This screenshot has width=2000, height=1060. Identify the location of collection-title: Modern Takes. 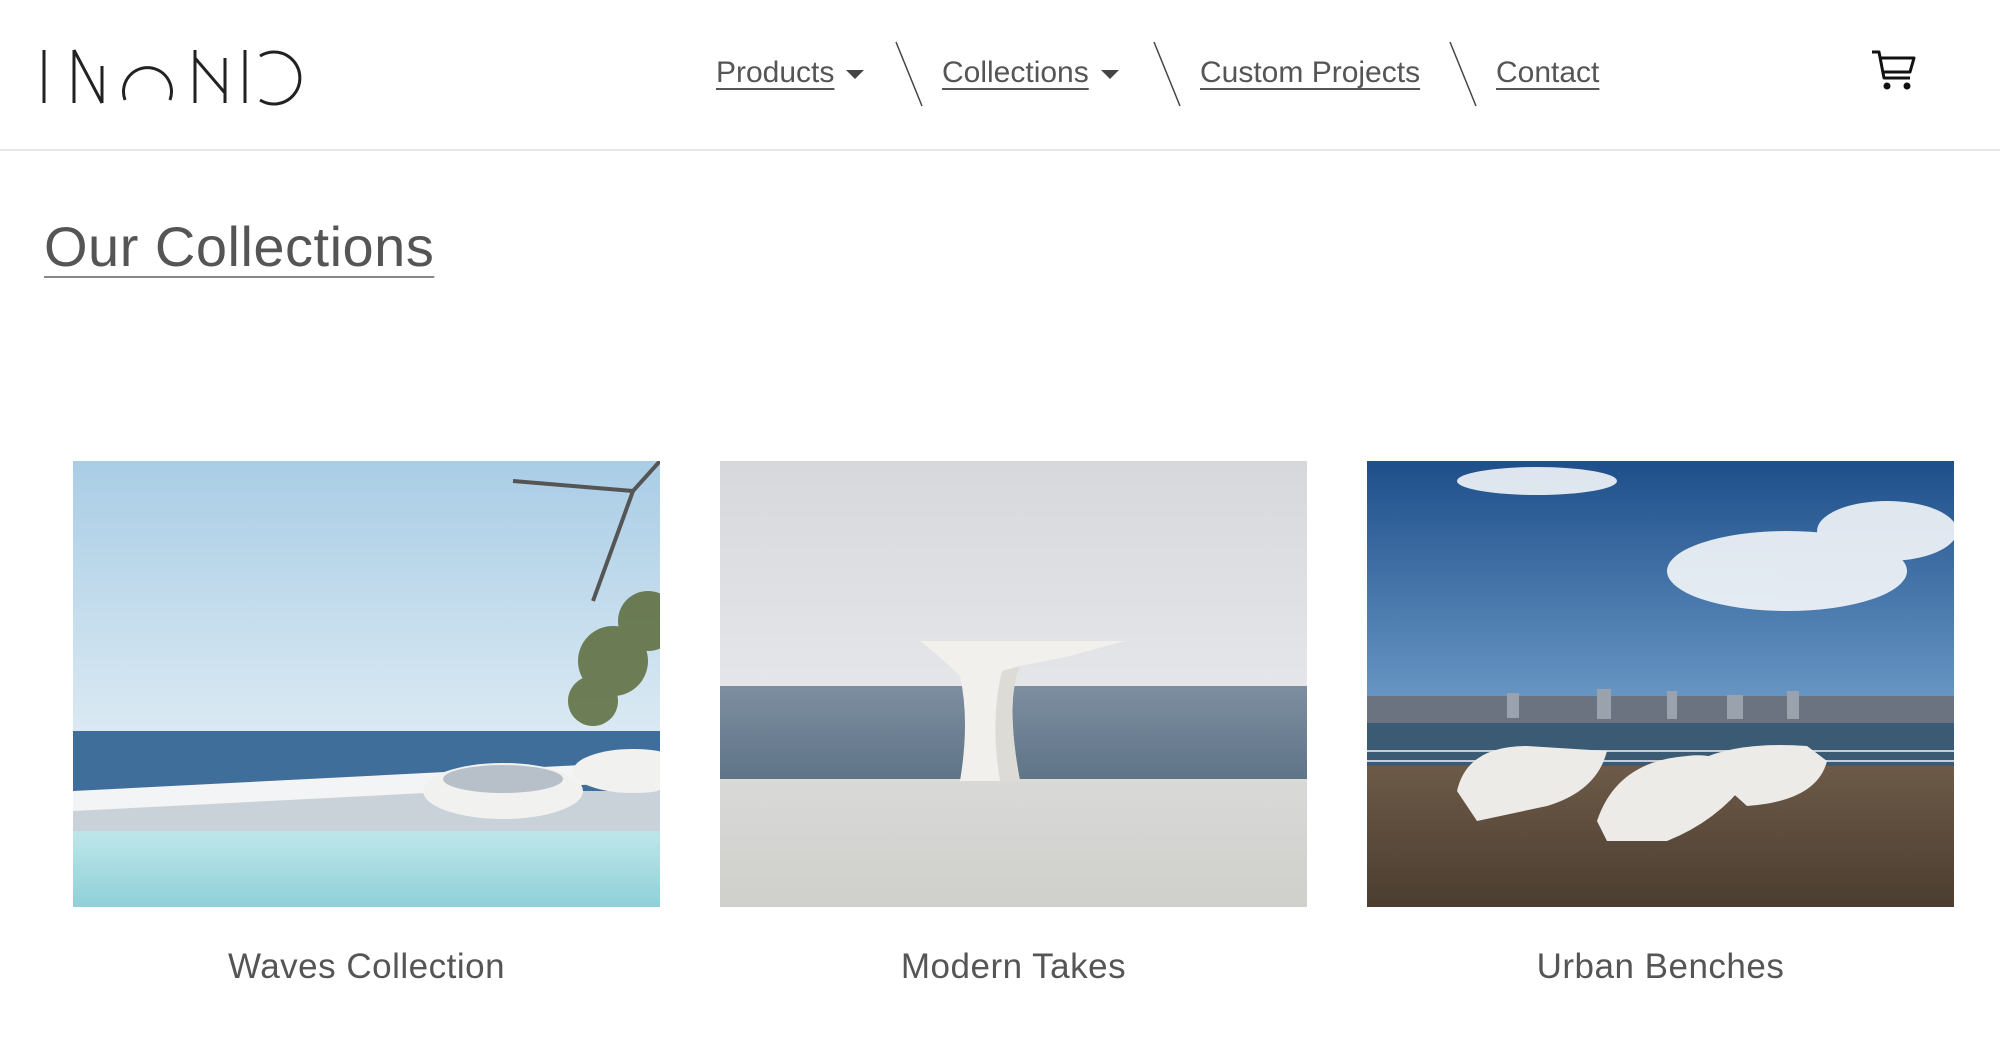
(1013, 967).